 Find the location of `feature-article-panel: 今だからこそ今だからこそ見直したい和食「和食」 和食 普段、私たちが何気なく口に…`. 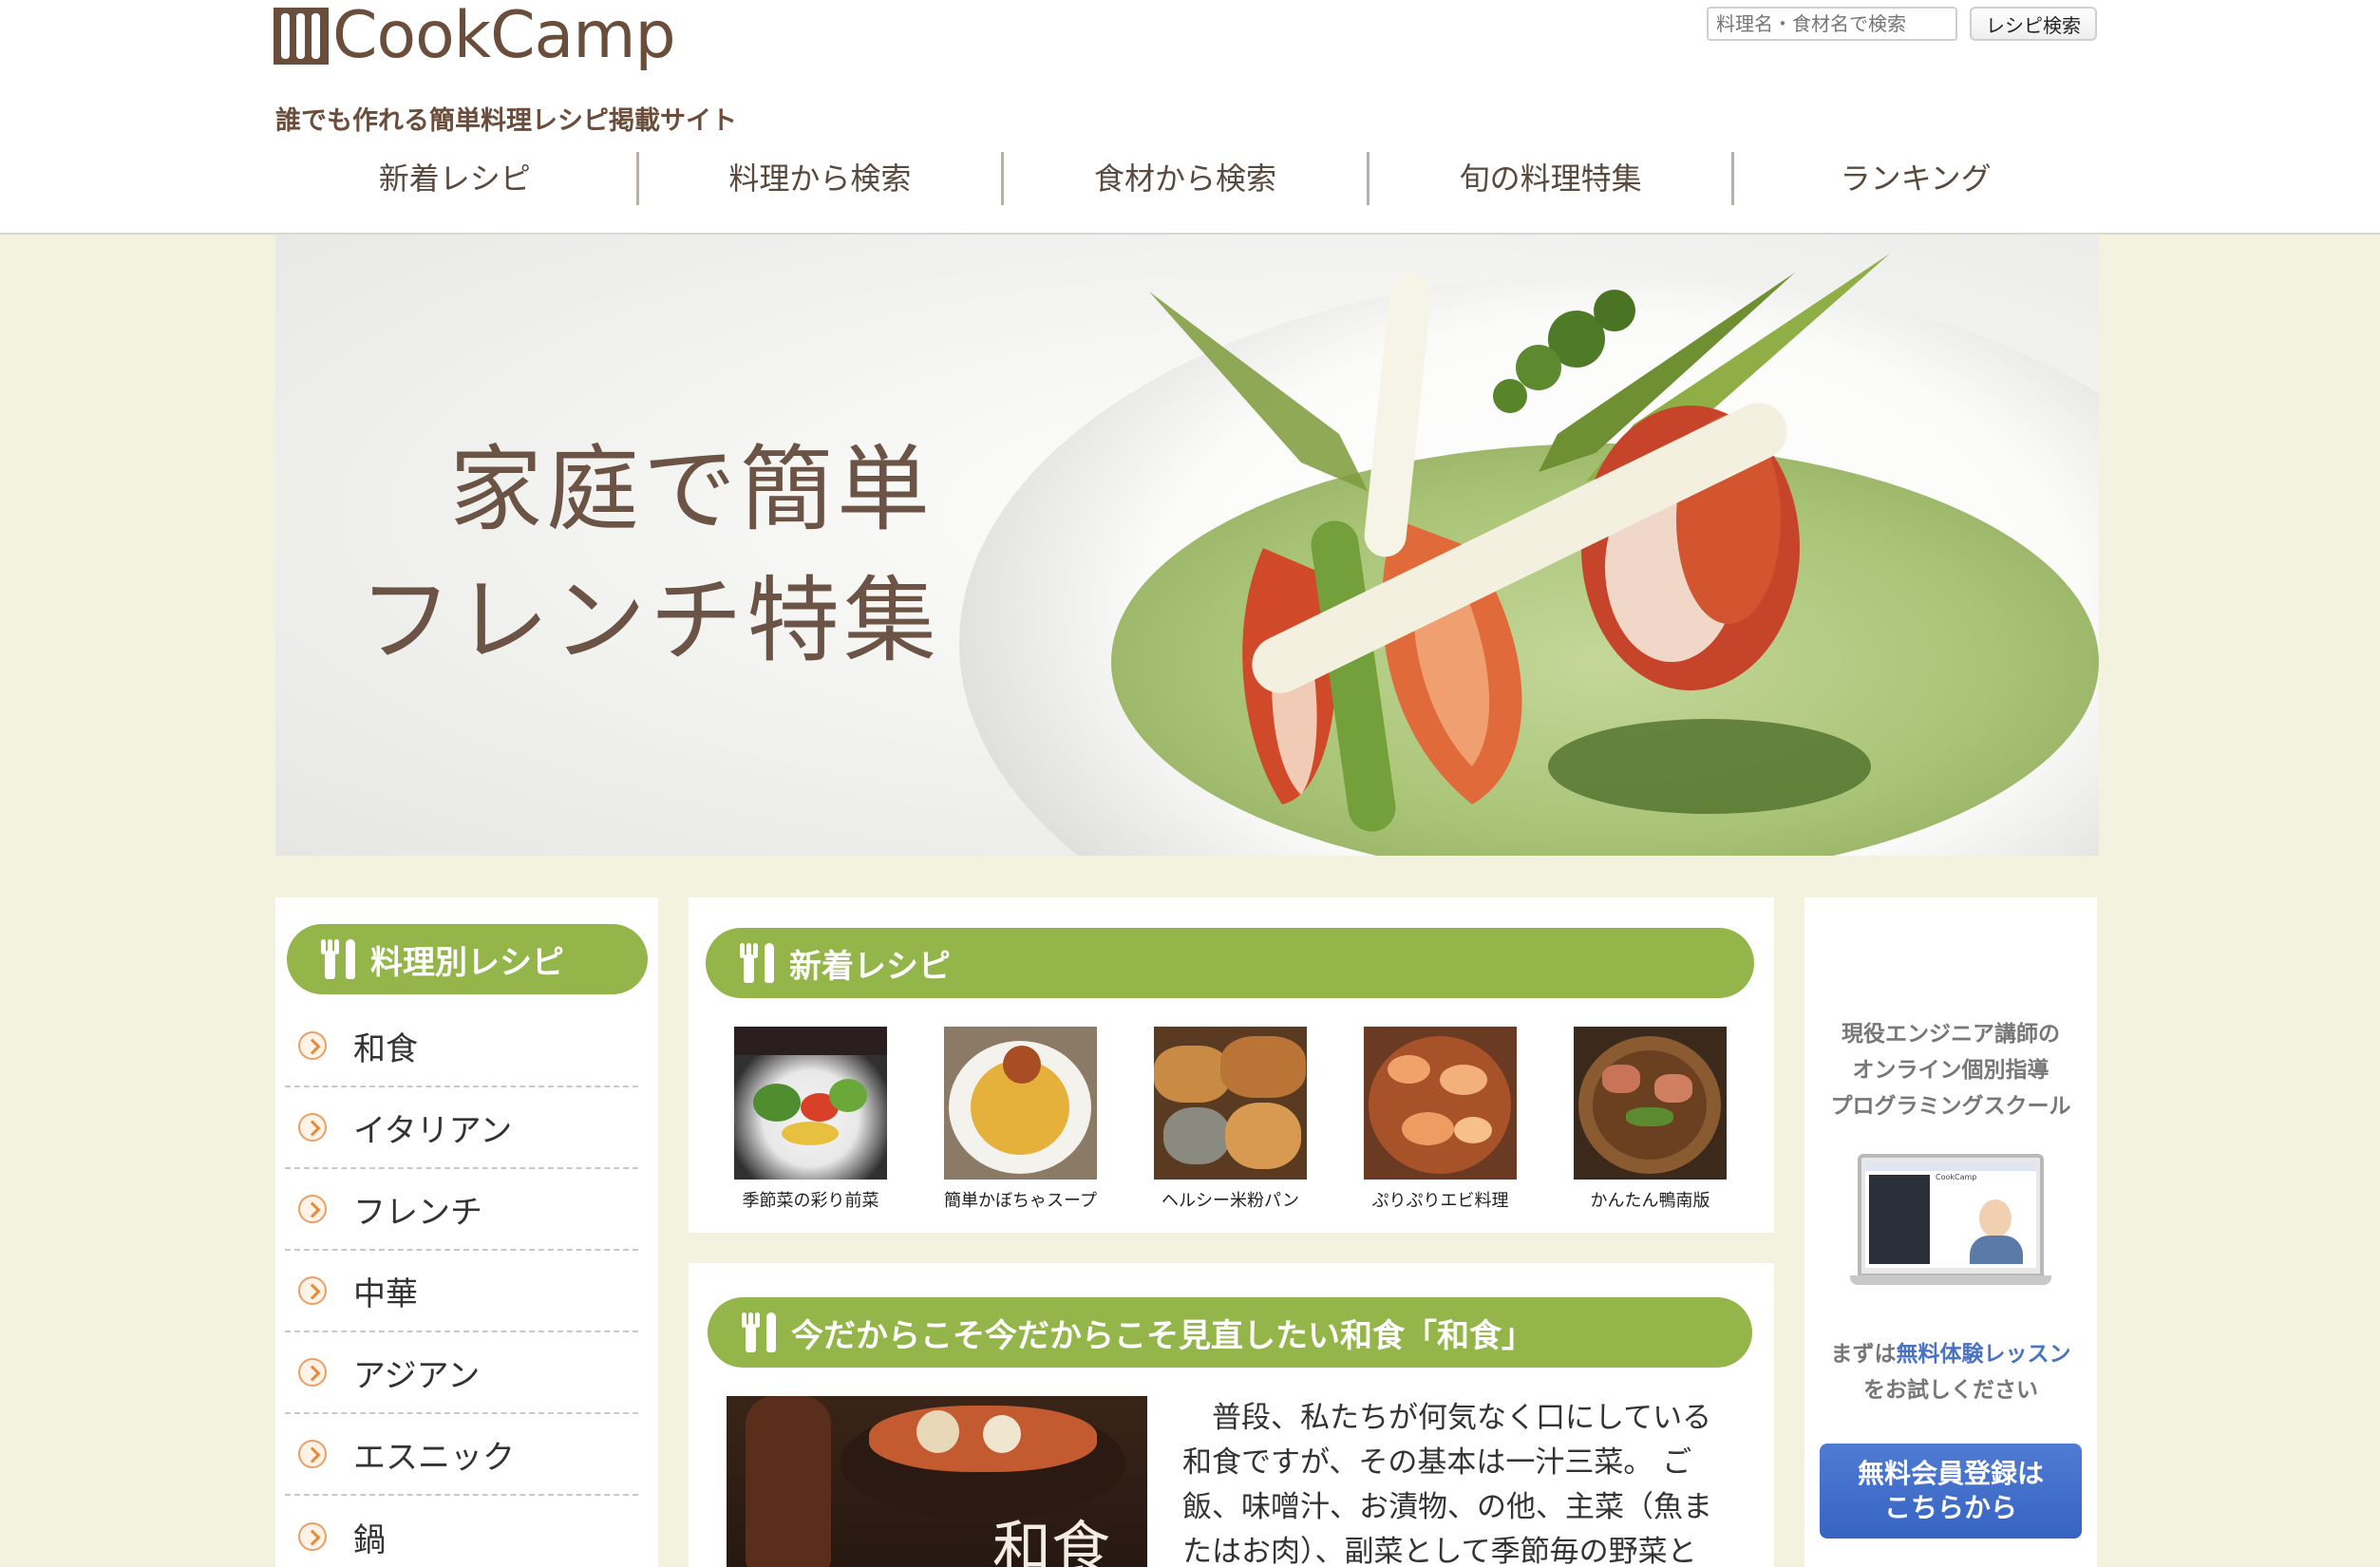

feature-article-panel: 今だからこそ今だからこそ見直したい和食「和食」 和食 普段、私たちが何気なく口に… is located at coordinates (1231, 1415).